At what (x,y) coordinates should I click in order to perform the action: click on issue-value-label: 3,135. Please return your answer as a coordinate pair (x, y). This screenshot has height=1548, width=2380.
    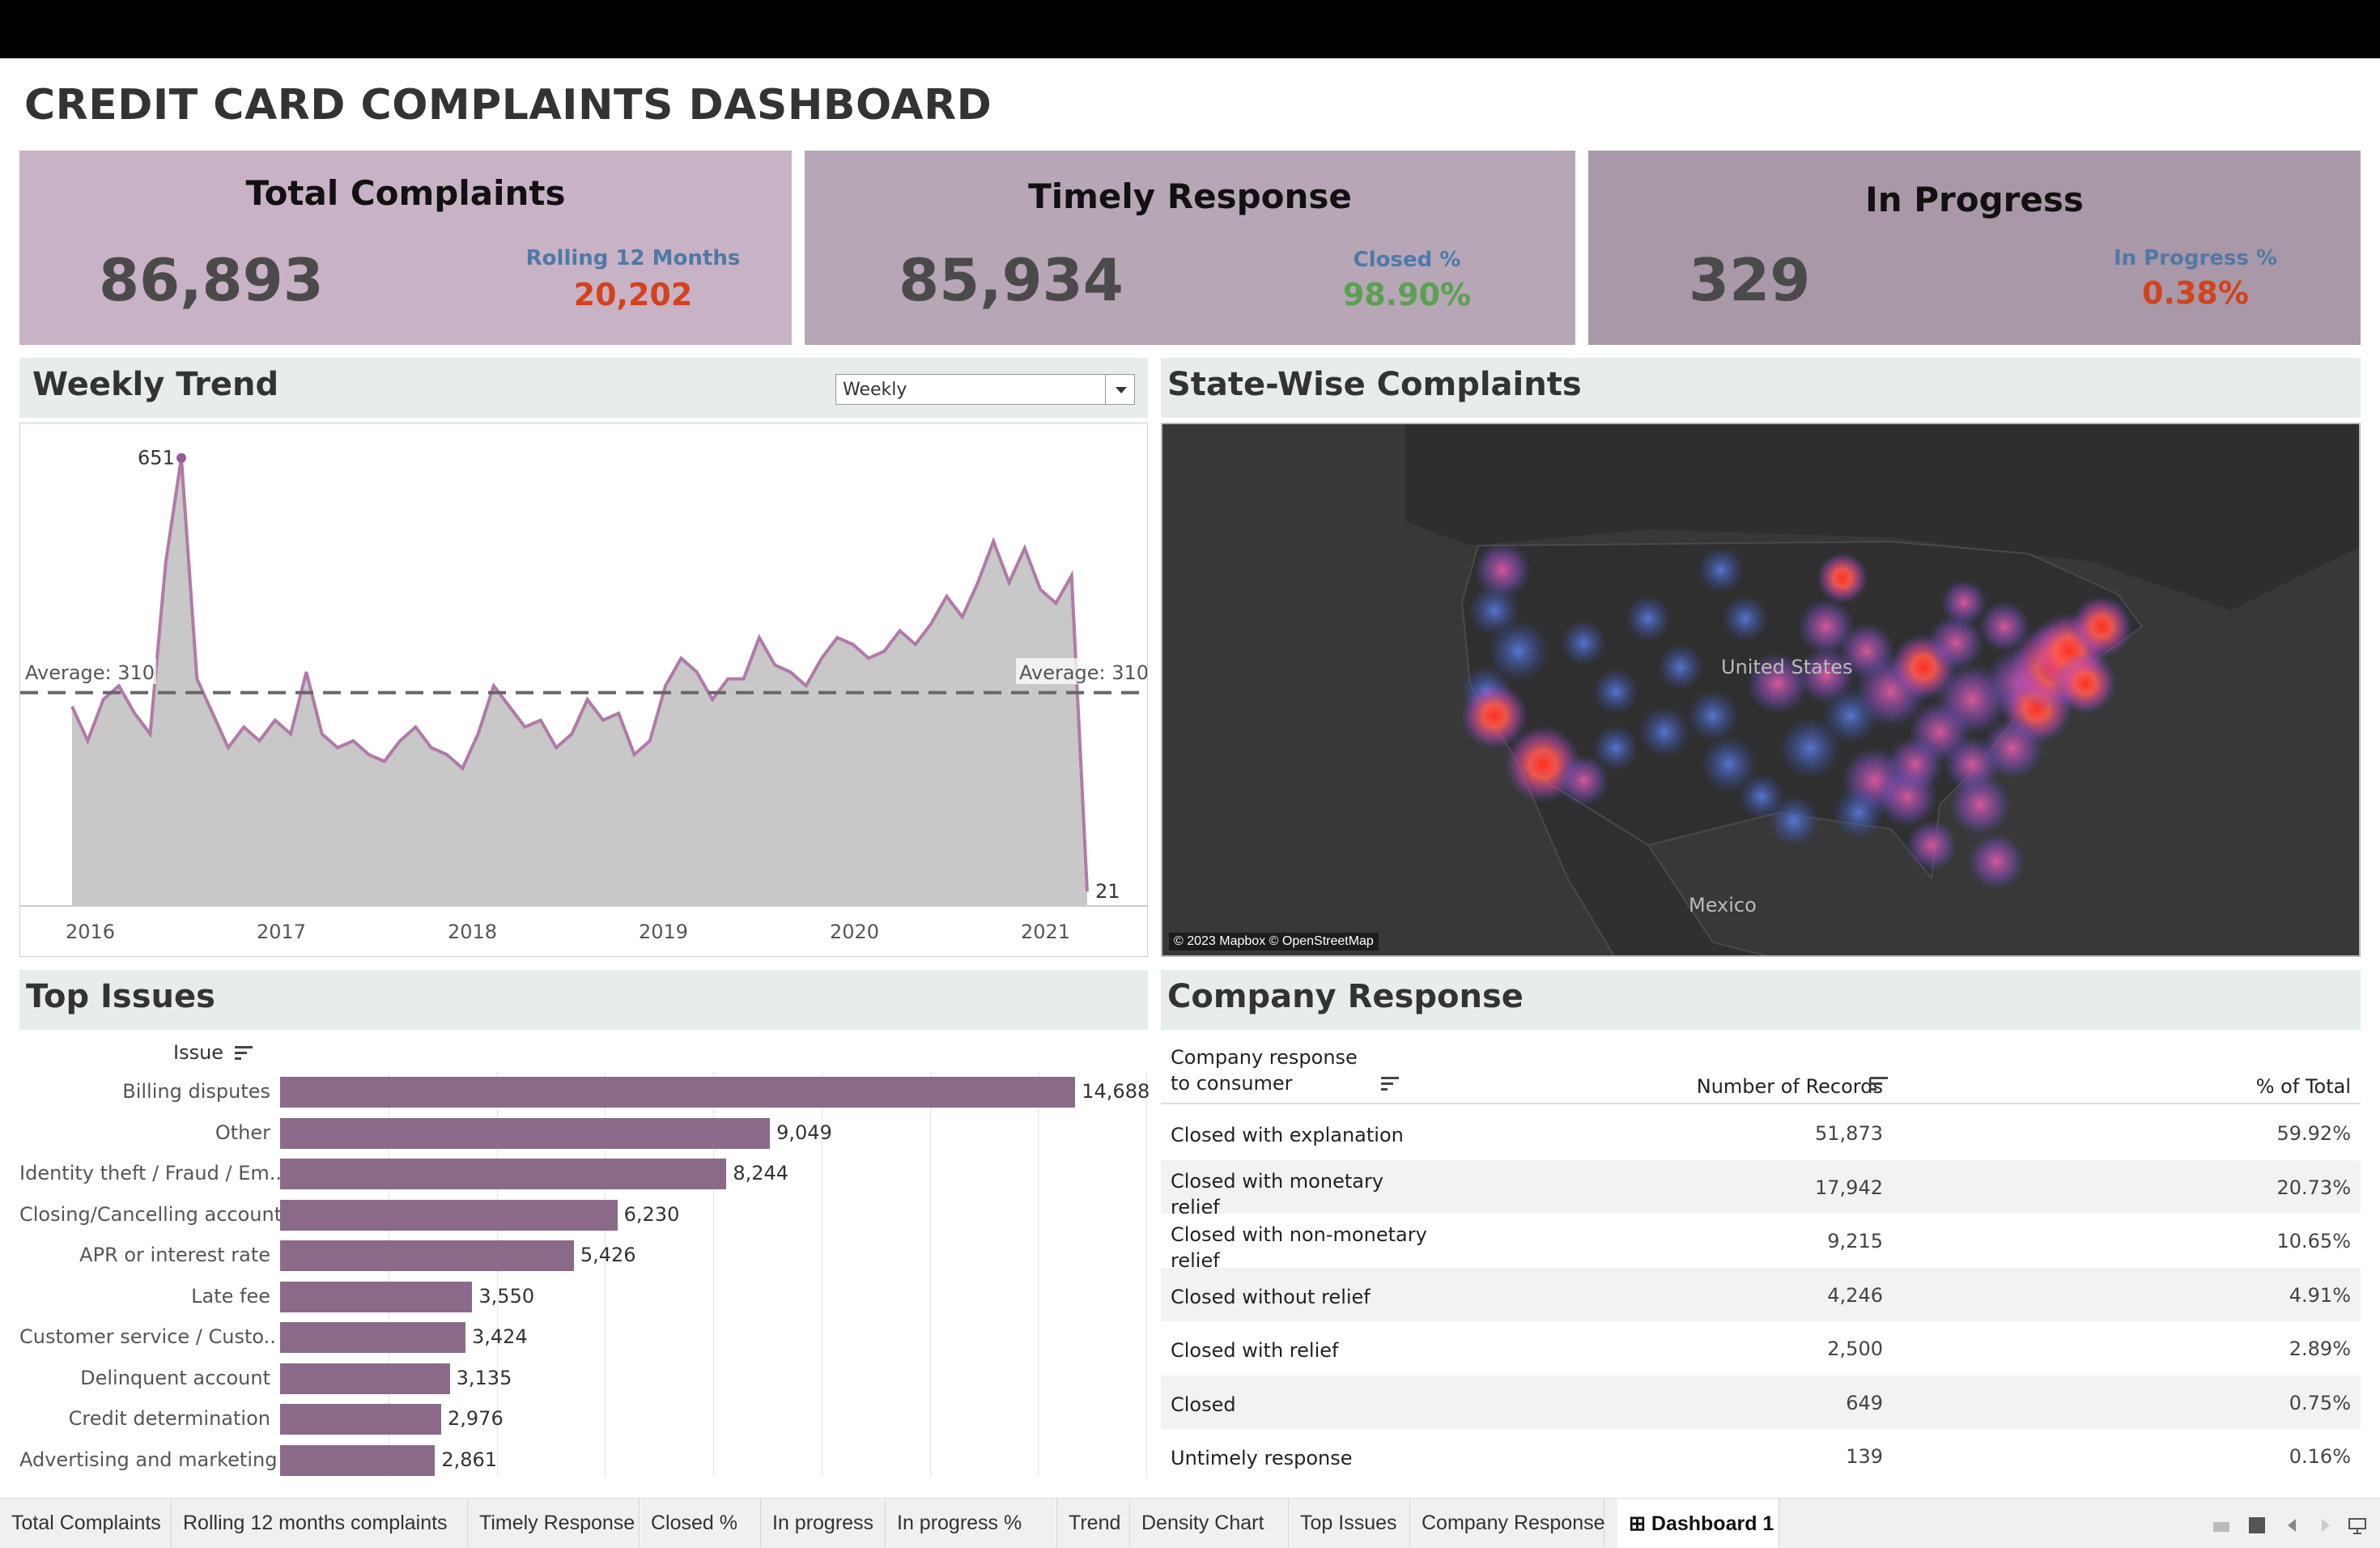
    Looking at the image, I should click on (484, 1378).